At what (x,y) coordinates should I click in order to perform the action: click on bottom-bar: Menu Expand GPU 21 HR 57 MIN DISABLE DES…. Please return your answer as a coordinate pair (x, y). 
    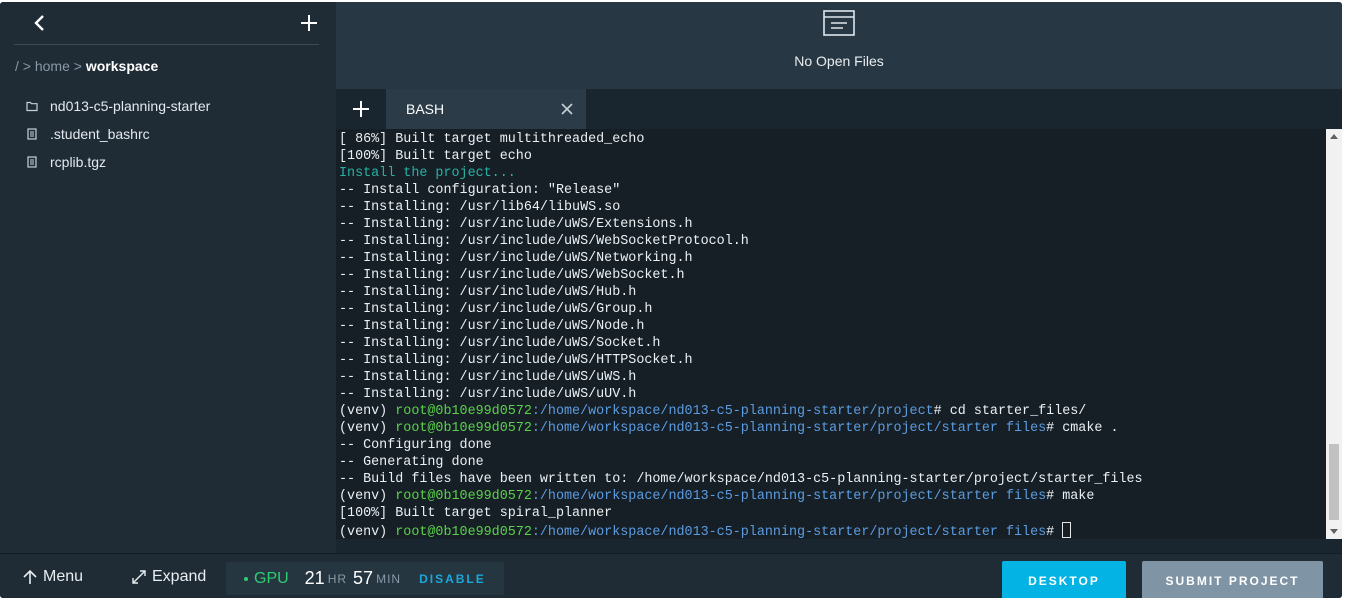
    Looking at the image, I should click on (671, 575).